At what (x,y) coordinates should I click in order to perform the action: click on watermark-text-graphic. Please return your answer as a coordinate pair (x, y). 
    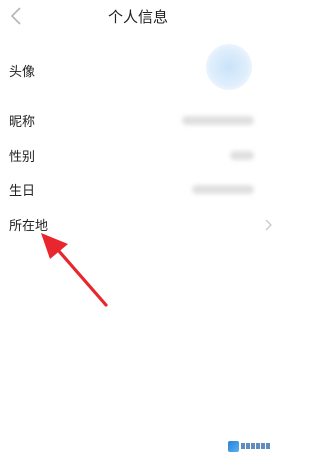
    Looking at the image, I should click on (255, 446).